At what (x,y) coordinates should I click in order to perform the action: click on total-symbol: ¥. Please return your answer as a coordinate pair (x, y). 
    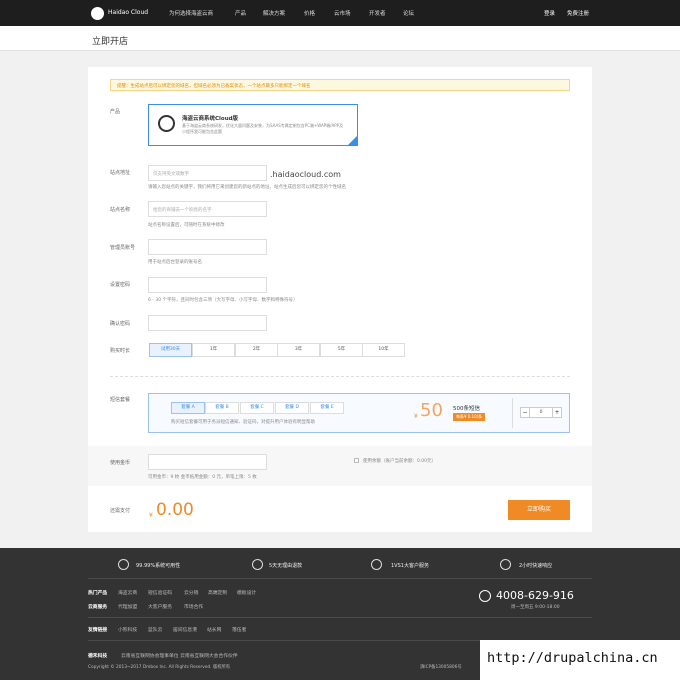
    Looking at the image, I should click on (151, 515).